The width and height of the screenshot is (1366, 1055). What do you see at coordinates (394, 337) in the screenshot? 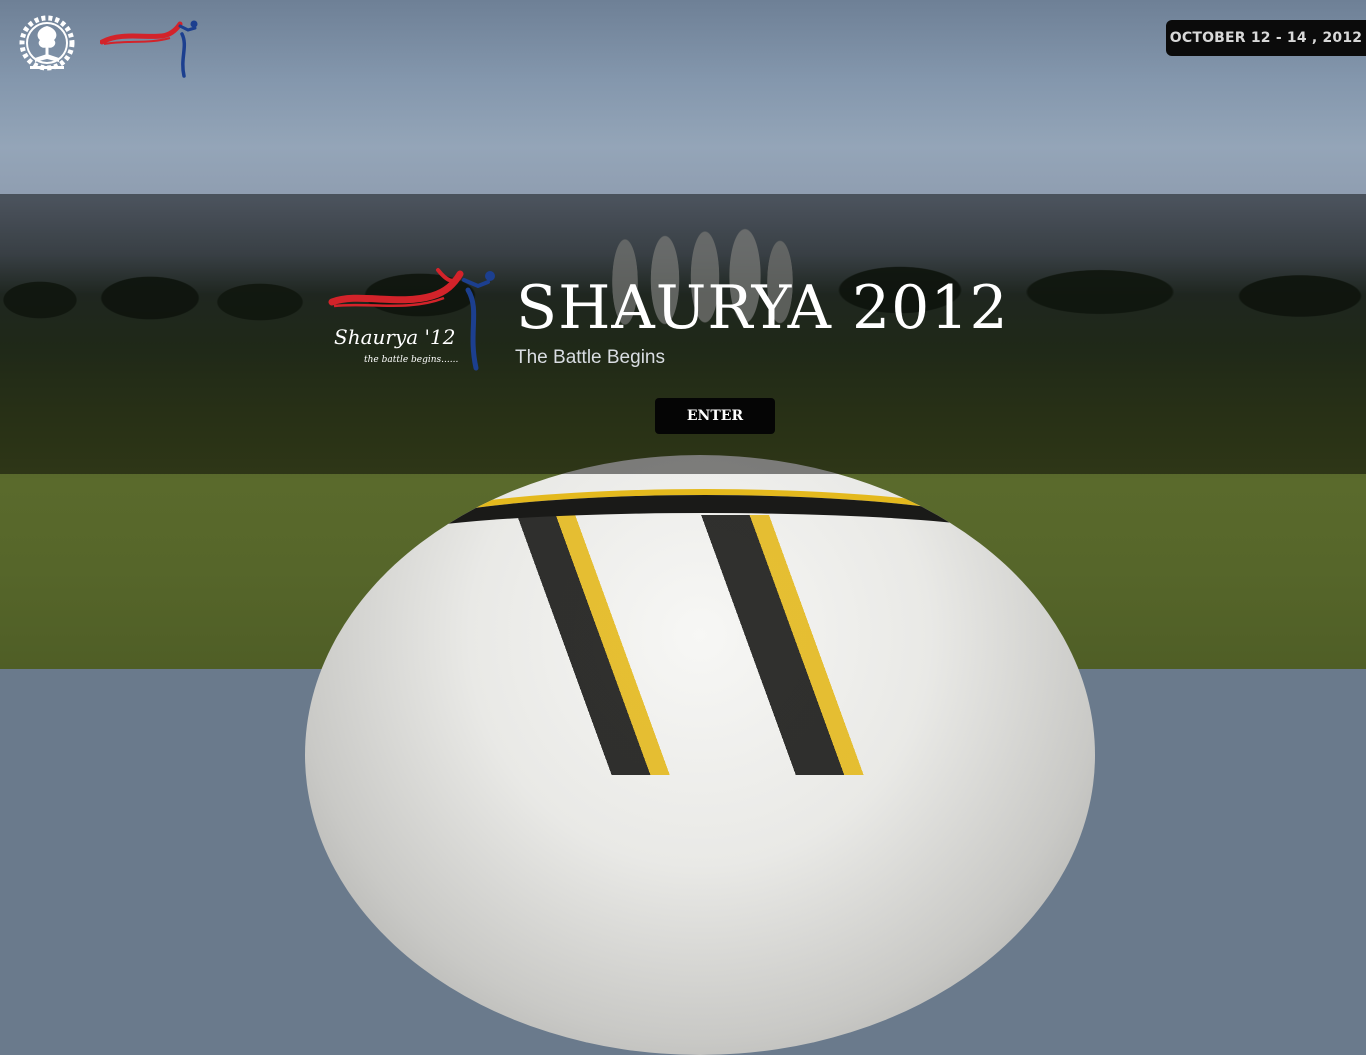
I see `logo-text: Shaurya '12` at bounding box center [394, 337].